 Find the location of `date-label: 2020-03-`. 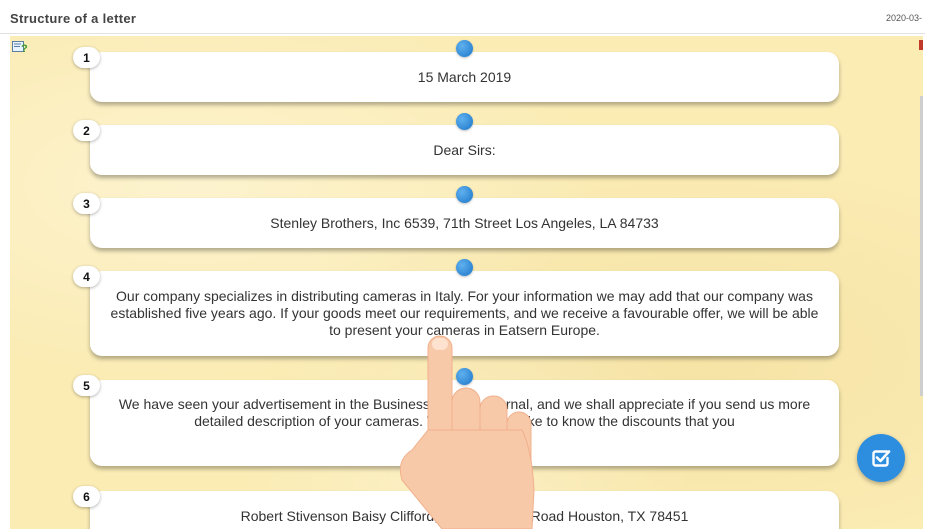

date-label: 2020-03- is located at coordinates (904, 18).